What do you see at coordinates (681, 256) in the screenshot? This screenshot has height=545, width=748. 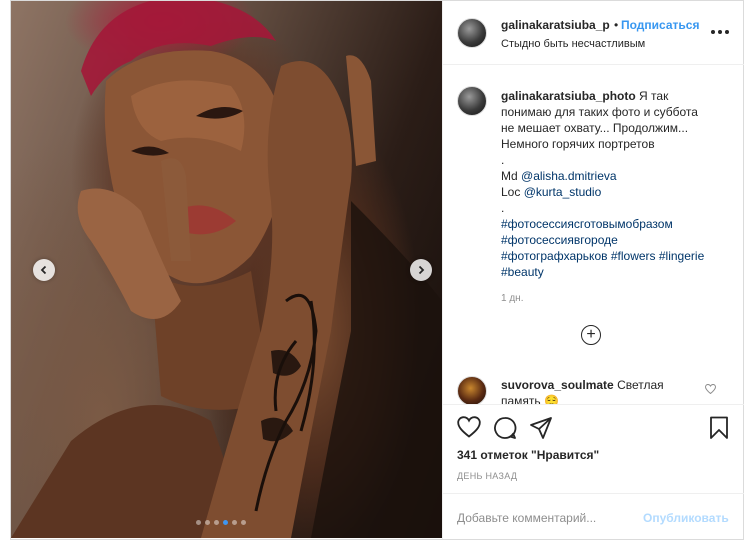 I see `hashtag-link: #lingerie` at bounding box center [681, 256].